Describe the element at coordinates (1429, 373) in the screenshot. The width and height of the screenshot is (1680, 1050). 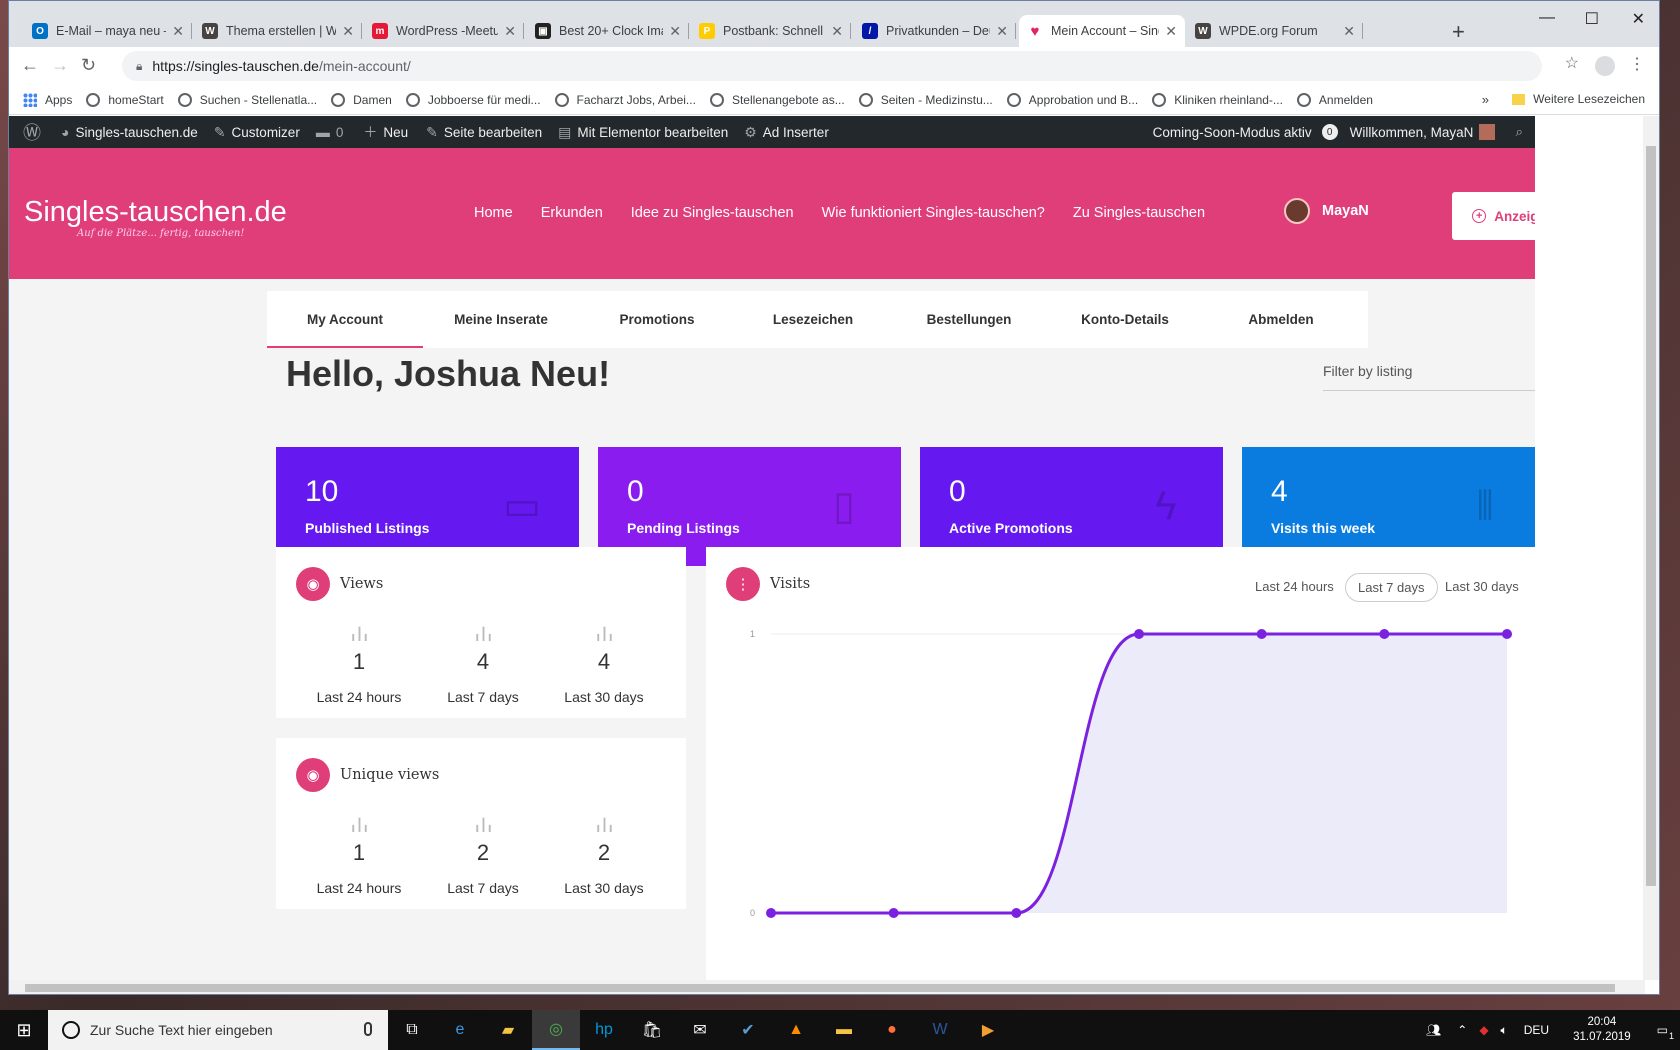
I see `filter-by-listing-select: Filter by listing ⌄` at that location.